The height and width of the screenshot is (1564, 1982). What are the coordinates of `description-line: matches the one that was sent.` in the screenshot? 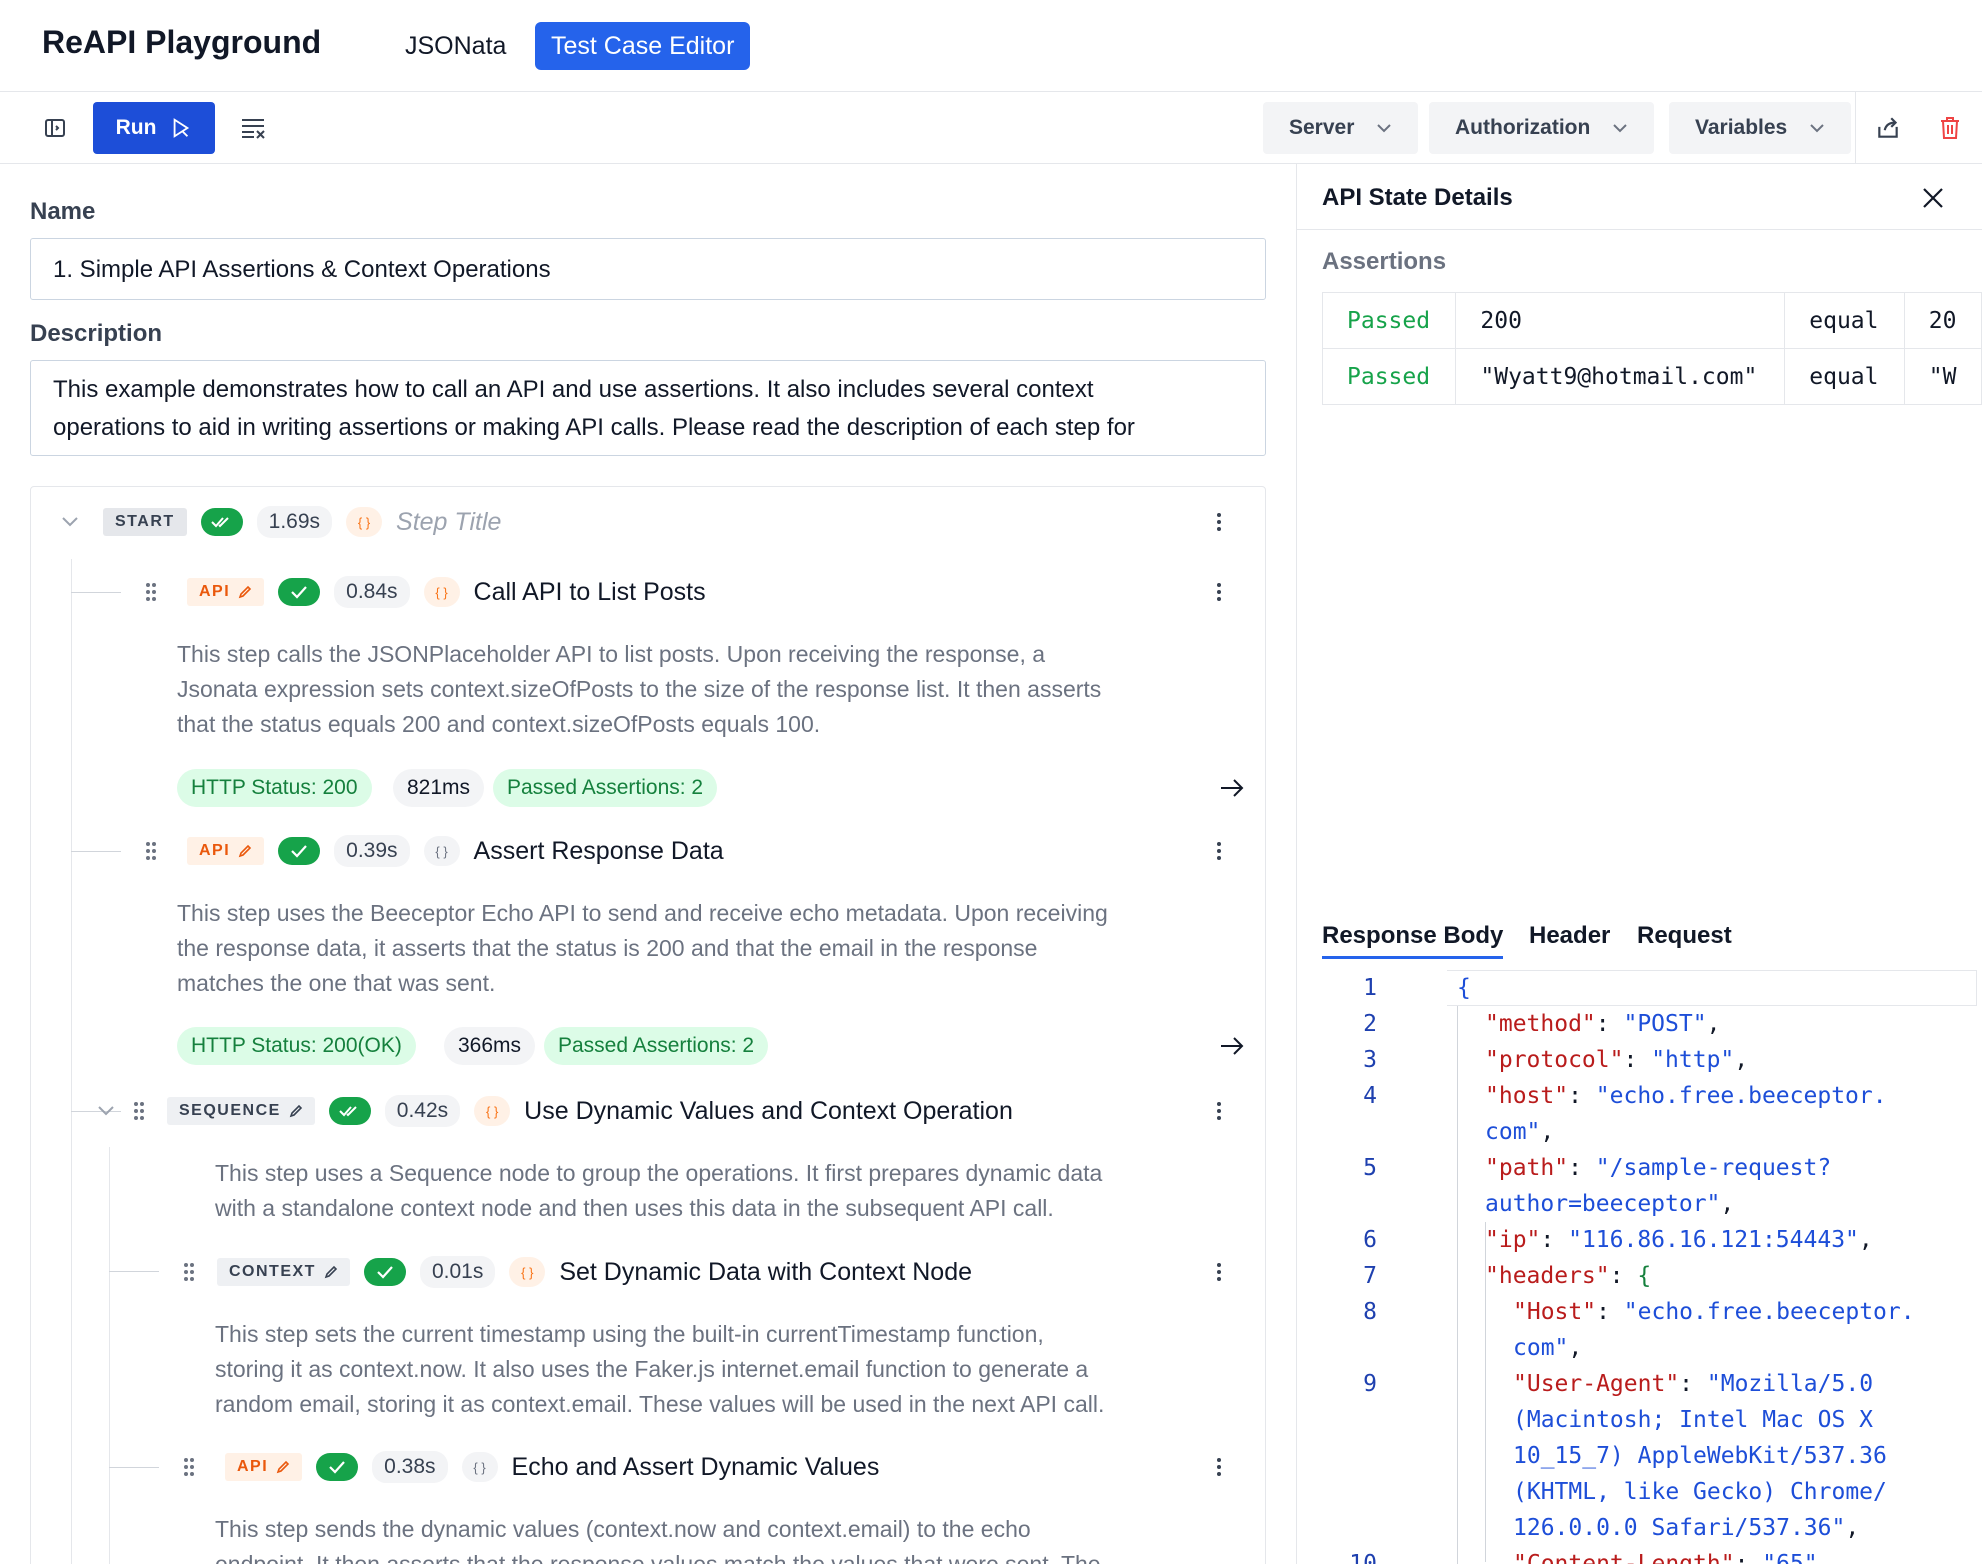 It's located at (336, 983).